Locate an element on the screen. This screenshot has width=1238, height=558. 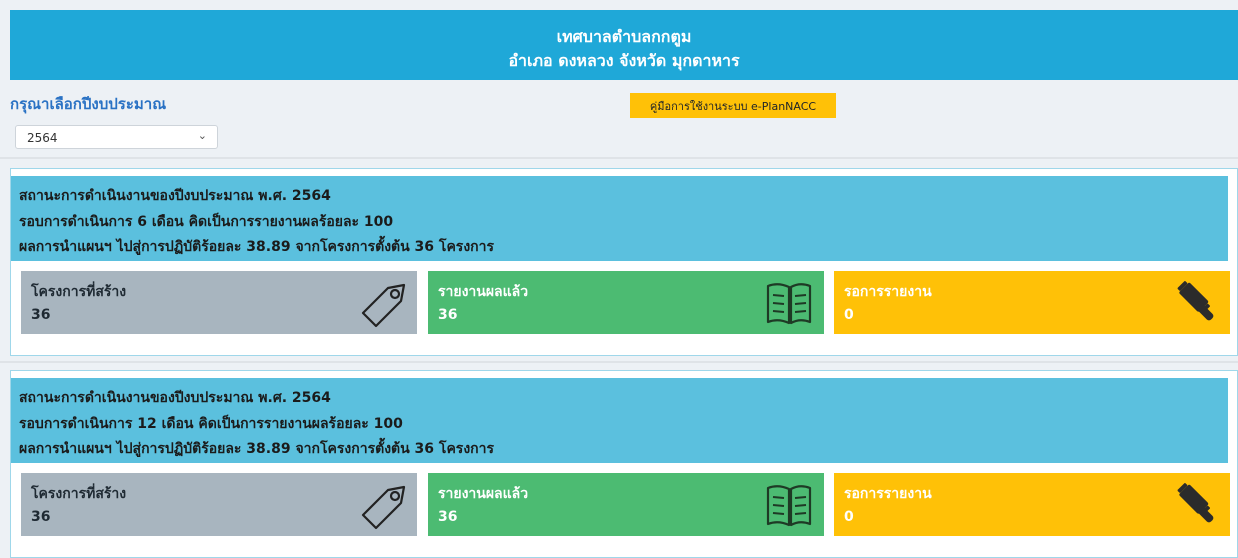
header-subtitle: อำเภอ ดงหลวง จังหวัด มุกดาหาร is located at coordinates (624, 60).